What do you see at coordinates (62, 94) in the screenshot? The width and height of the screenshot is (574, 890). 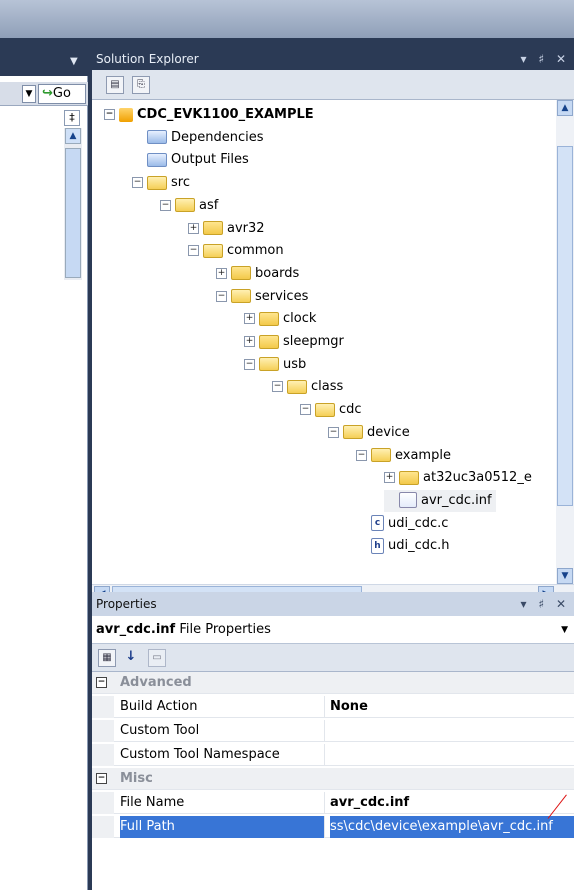 I see `go-button: ↪Go` at bounding box center [62, 94].